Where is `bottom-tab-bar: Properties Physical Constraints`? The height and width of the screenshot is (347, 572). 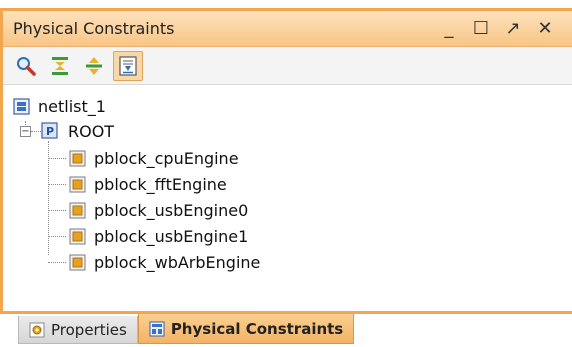 bottom-tab-bar: Properties Physical Constraints is located at coordinates (186, 329).